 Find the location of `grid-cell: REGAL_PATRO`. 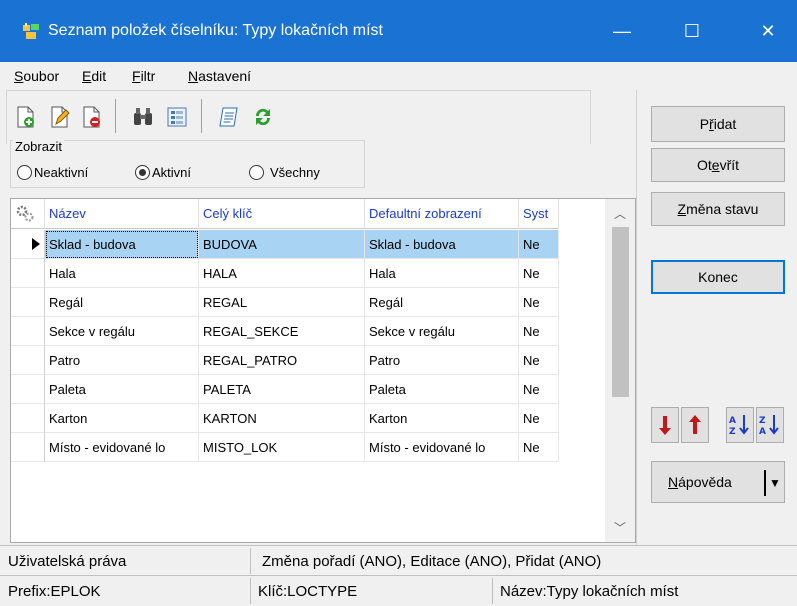

grid-cell: REGAL_PATRO is located at coordinates (282, 360).